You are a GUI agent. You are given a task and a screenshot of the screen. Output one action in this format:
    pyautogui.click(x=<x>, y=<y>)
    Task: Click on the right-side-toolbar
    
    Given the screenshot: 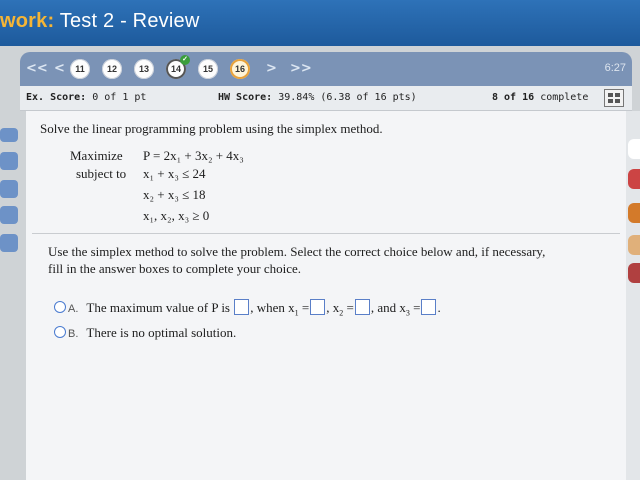 What is the action you would take?
    pyautogui.click(x=633, y=295)
    